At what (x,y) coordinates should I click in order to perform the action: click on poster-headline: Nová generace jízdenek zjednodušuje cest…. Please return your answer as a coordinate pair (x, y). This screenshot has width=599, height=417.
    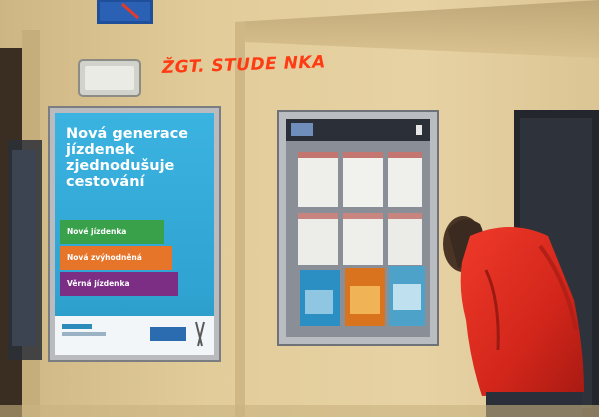
    Looking at the image, I should click on (134, 158).